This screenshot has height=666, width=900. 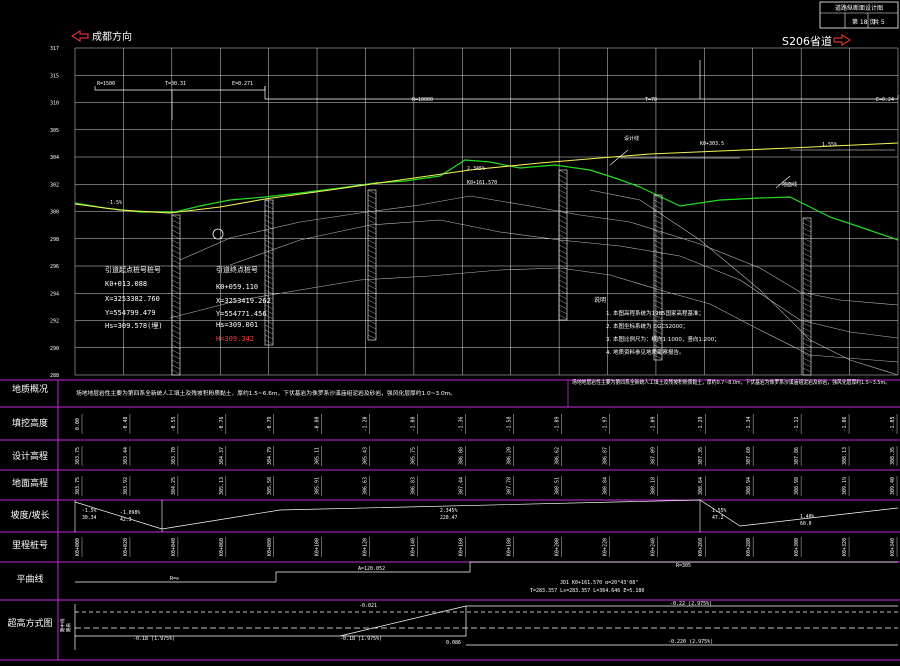 I want to click on stake-value: K0+220, so click(x=605, y=547).